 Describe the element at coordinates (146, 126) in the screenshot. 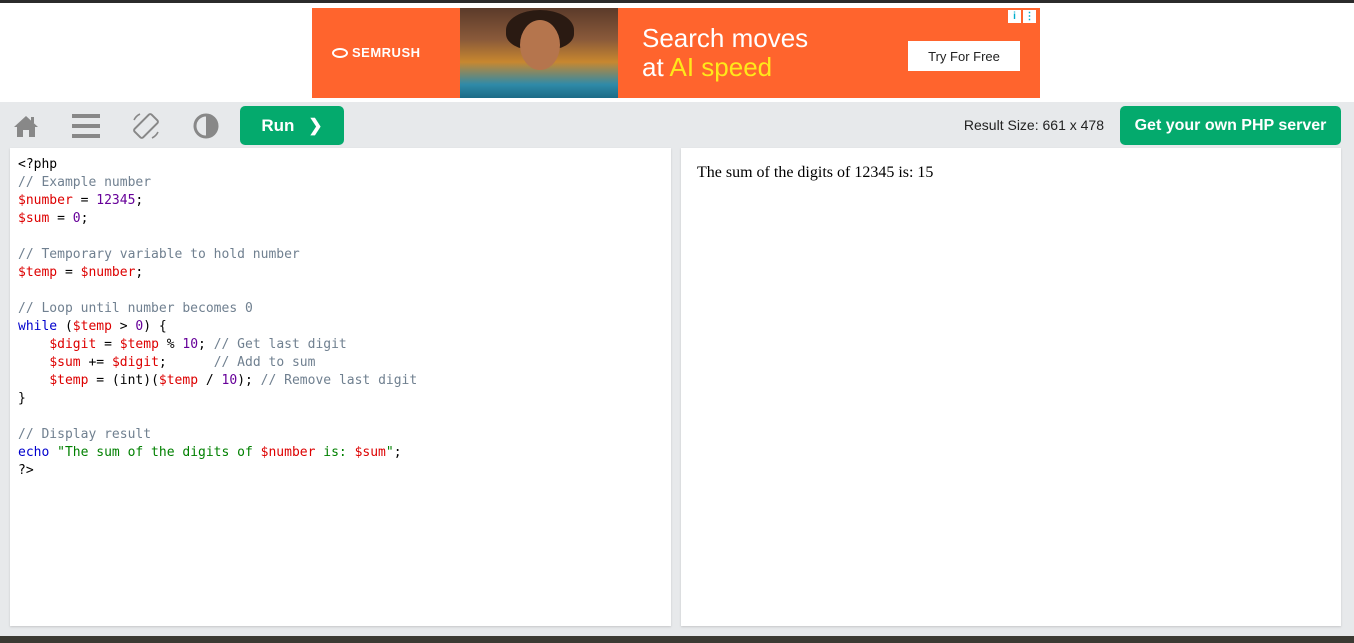

I see `rotate-icon` at that location.